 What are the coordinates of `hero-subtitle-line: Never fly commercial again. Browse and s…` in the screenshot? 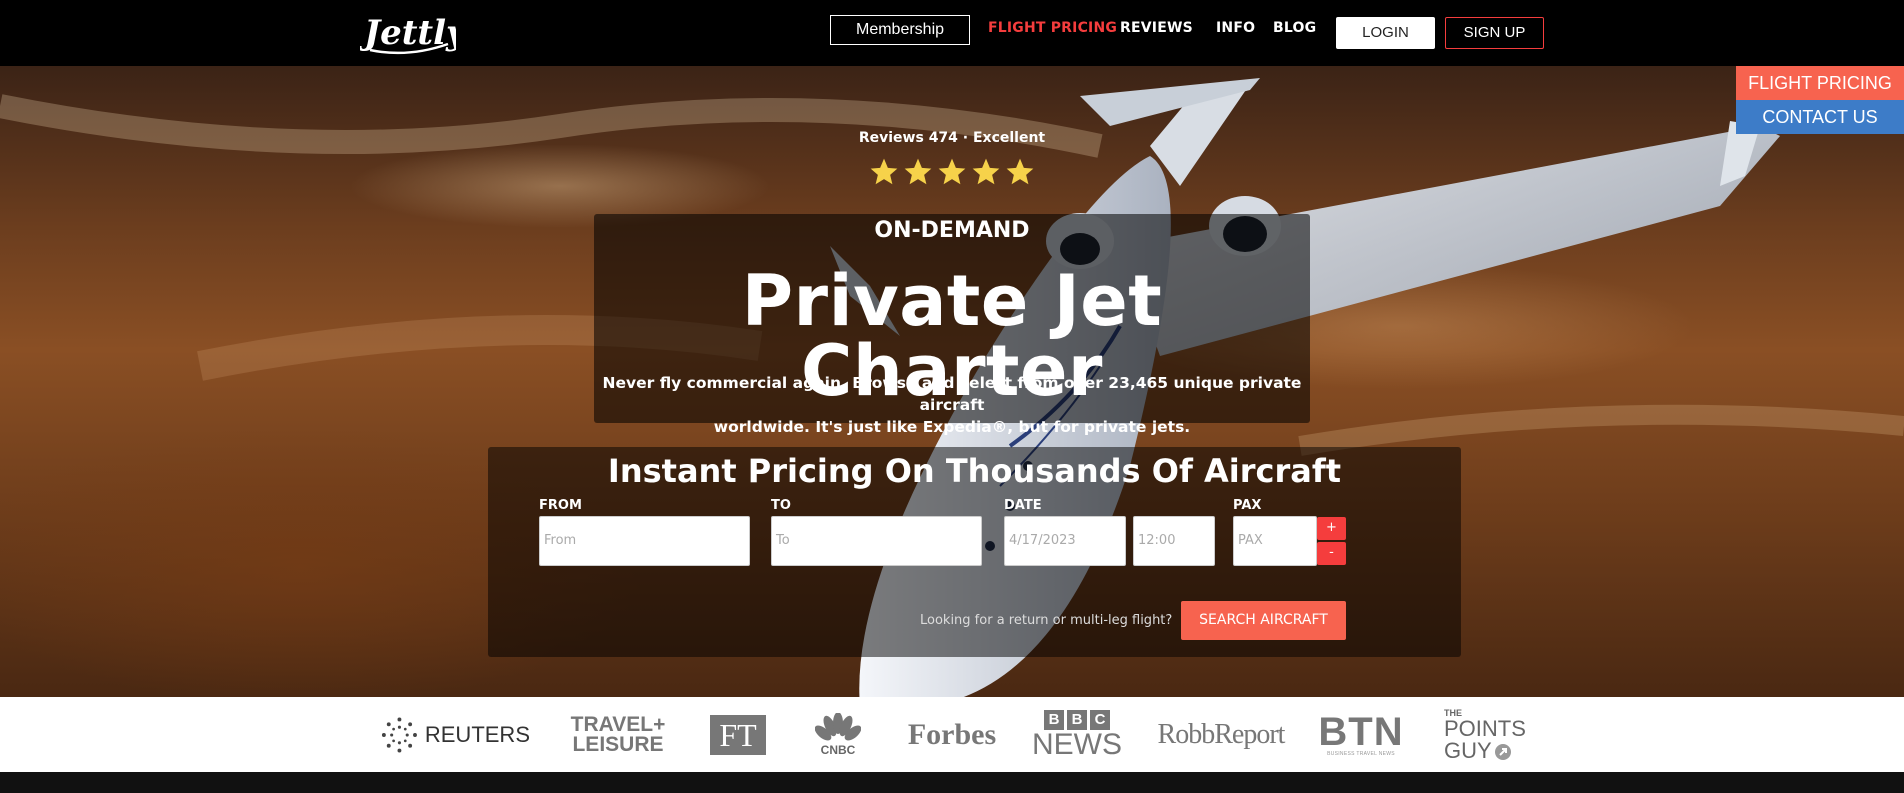 It's located at (952, 394).